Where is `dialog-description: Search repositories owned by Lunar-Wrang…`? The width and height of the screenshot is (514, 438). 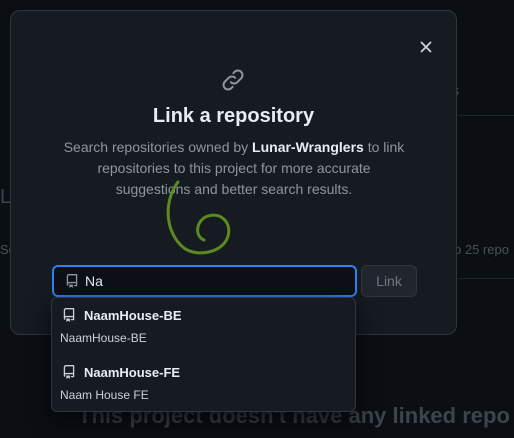 dialog-description: Search repositories owned by Lunar-Wrang… is located at coordinates (234, 168).